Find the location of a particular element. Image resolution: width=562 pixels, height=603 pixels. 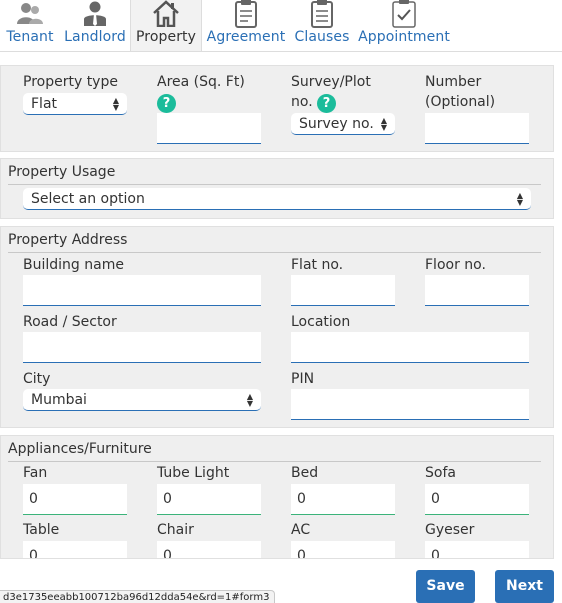

property-type-select: Flat ▲ ▼ is located at coordinates (75, 104).